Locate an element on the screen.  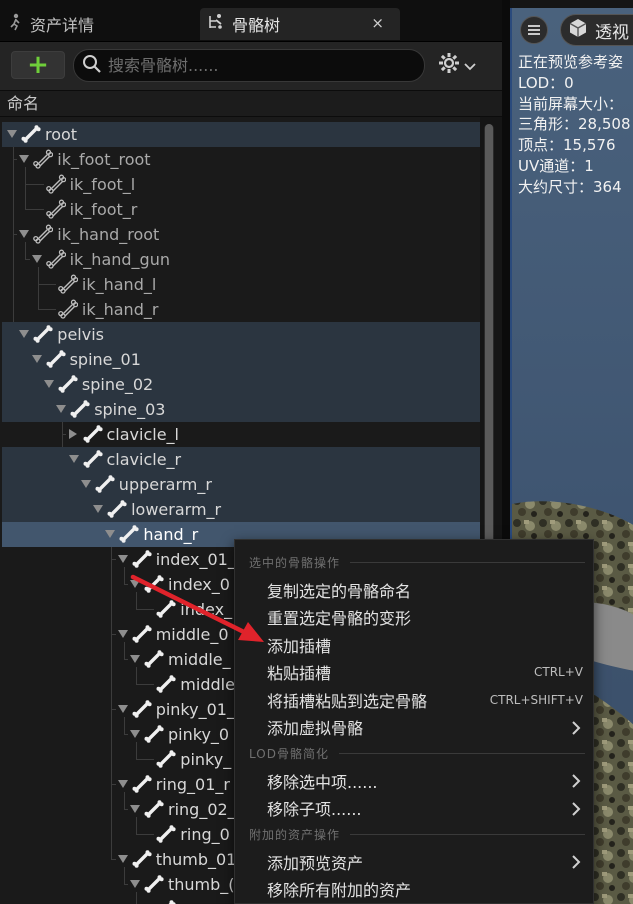
viewport-stat-line: UV通道：1 is located at coordinates (556, 165).